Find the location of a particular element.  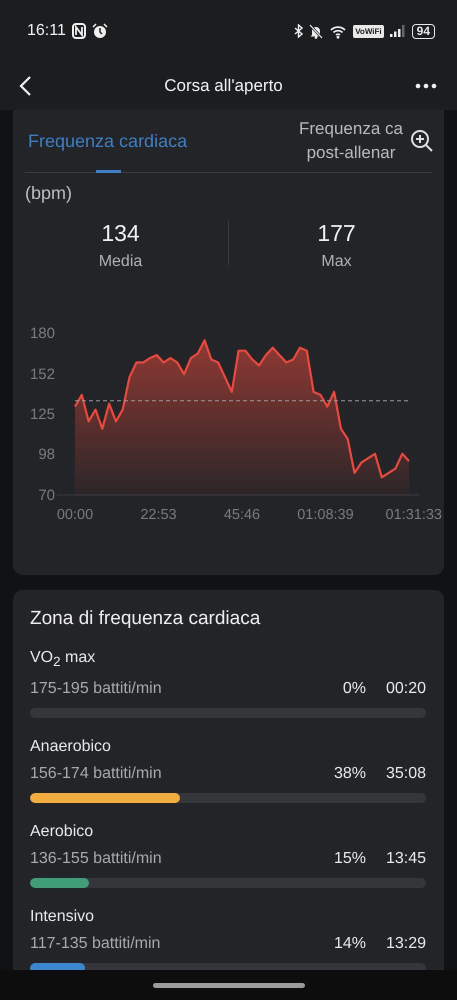

tab: Frequenza ca post-allenar is located at coordinates (351, 141).